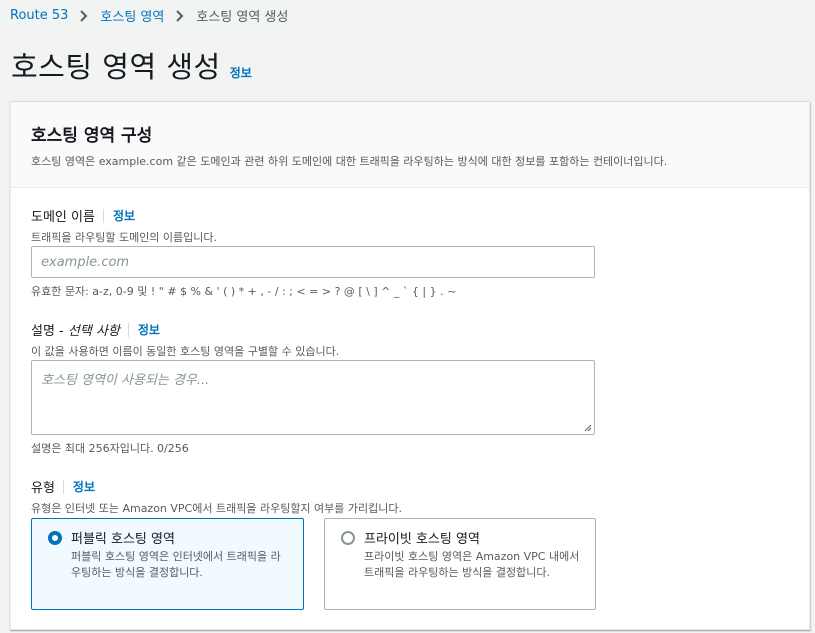 The image size is (815, 633). Describe the element at coordinates (123, 539) in the screenshot. I see `public-option-title: 퍼블릭 호스팅 영역` at that location.